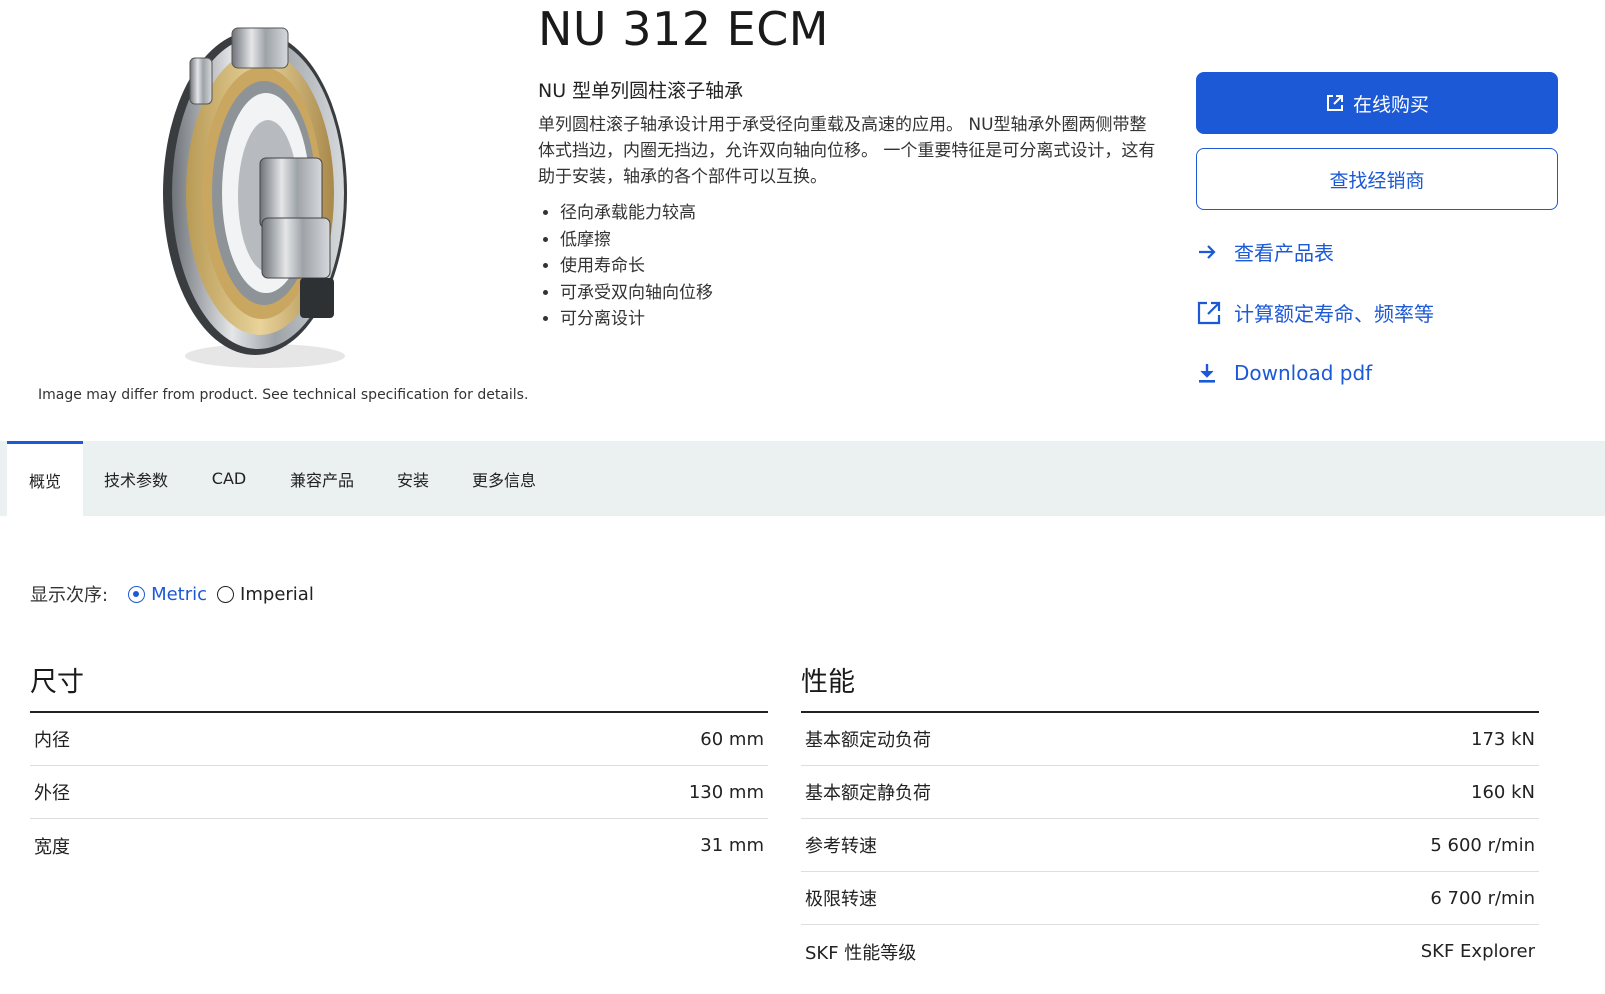 Image resolution: width=1605 pixels, height=994 pixels. Describe the element at coordinates (1482, 845) in the screenshot. I see `spec-value: 5 600 r/min` at that location.